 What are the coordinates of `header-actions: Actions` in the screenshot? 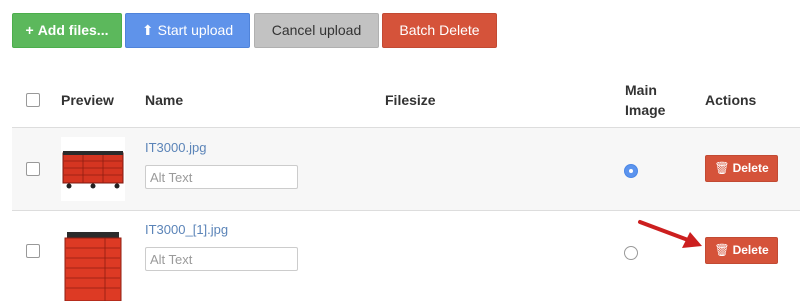 It's located at (731, 100).